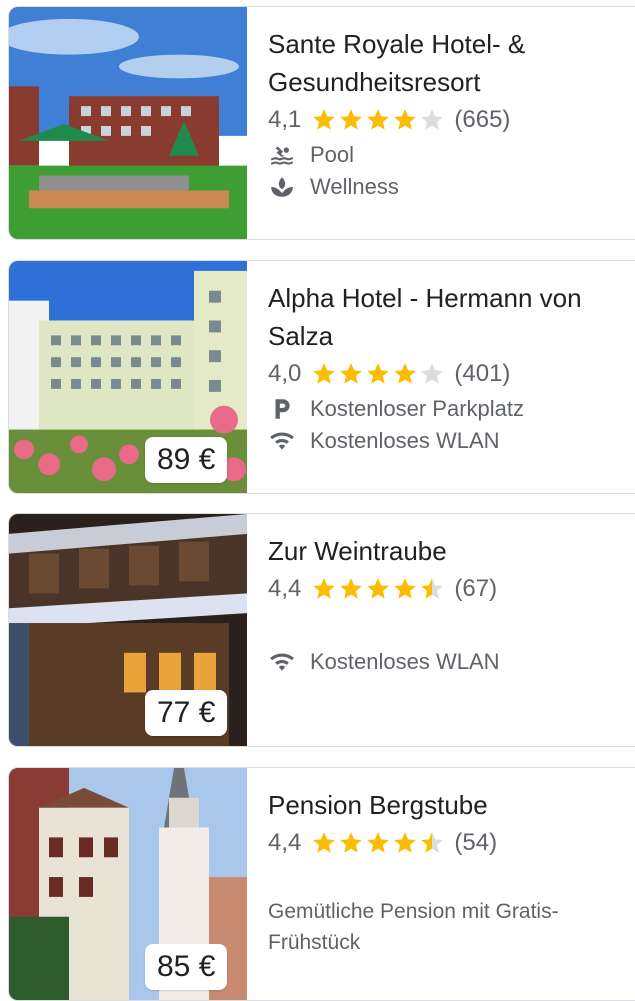  What do you see at coordinates (451, 155) in the screenshot?
I see `amenity-pool: Pool` at bounding box center [451, 155].